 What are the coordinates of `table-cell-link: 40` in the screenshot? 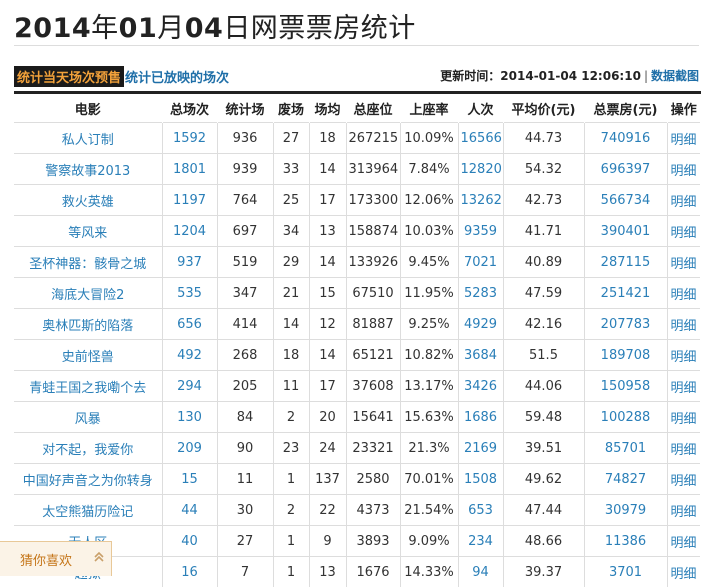 It's located at (189, 541).